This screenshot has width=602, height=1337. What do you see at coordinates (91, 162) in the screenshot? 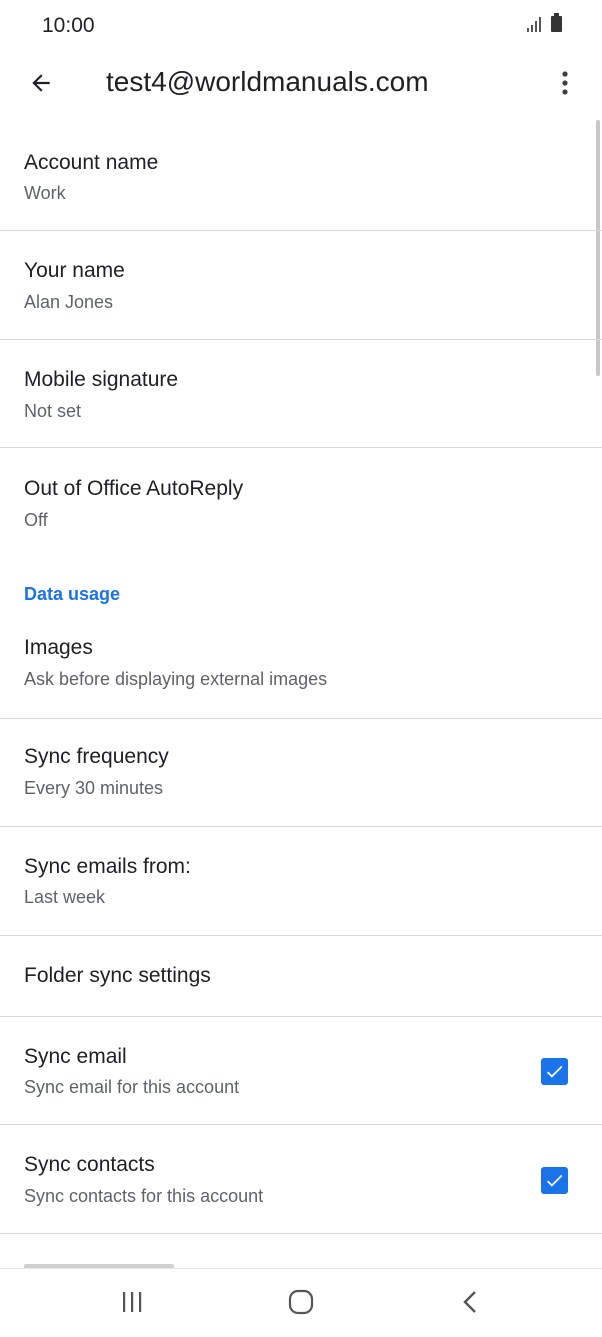
I see `setting-title: Account name` at bounding box center [91, 162].